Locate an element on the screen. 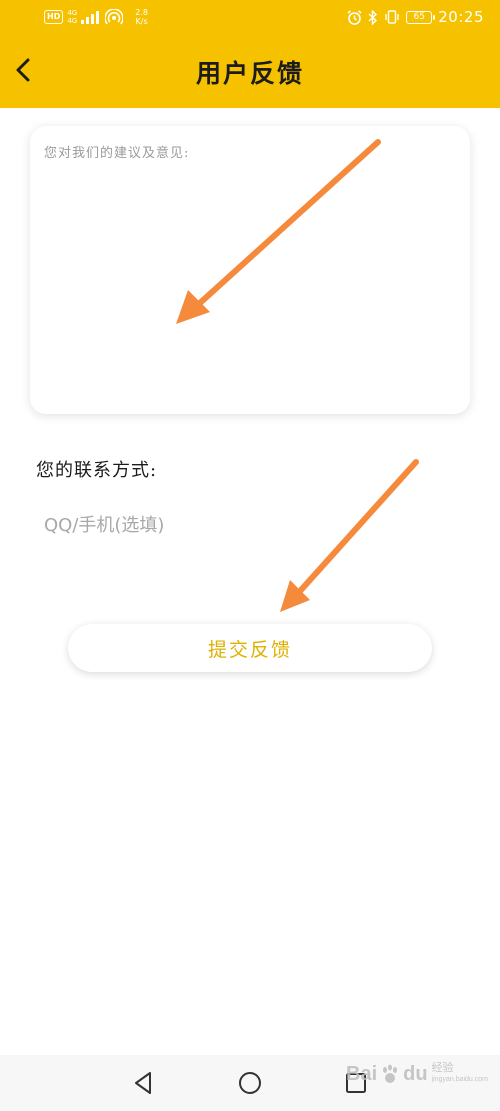 Image resolution: width=500 pixels, height=1111 pixels. nav-home-button is located at coordinates (250, 1083).